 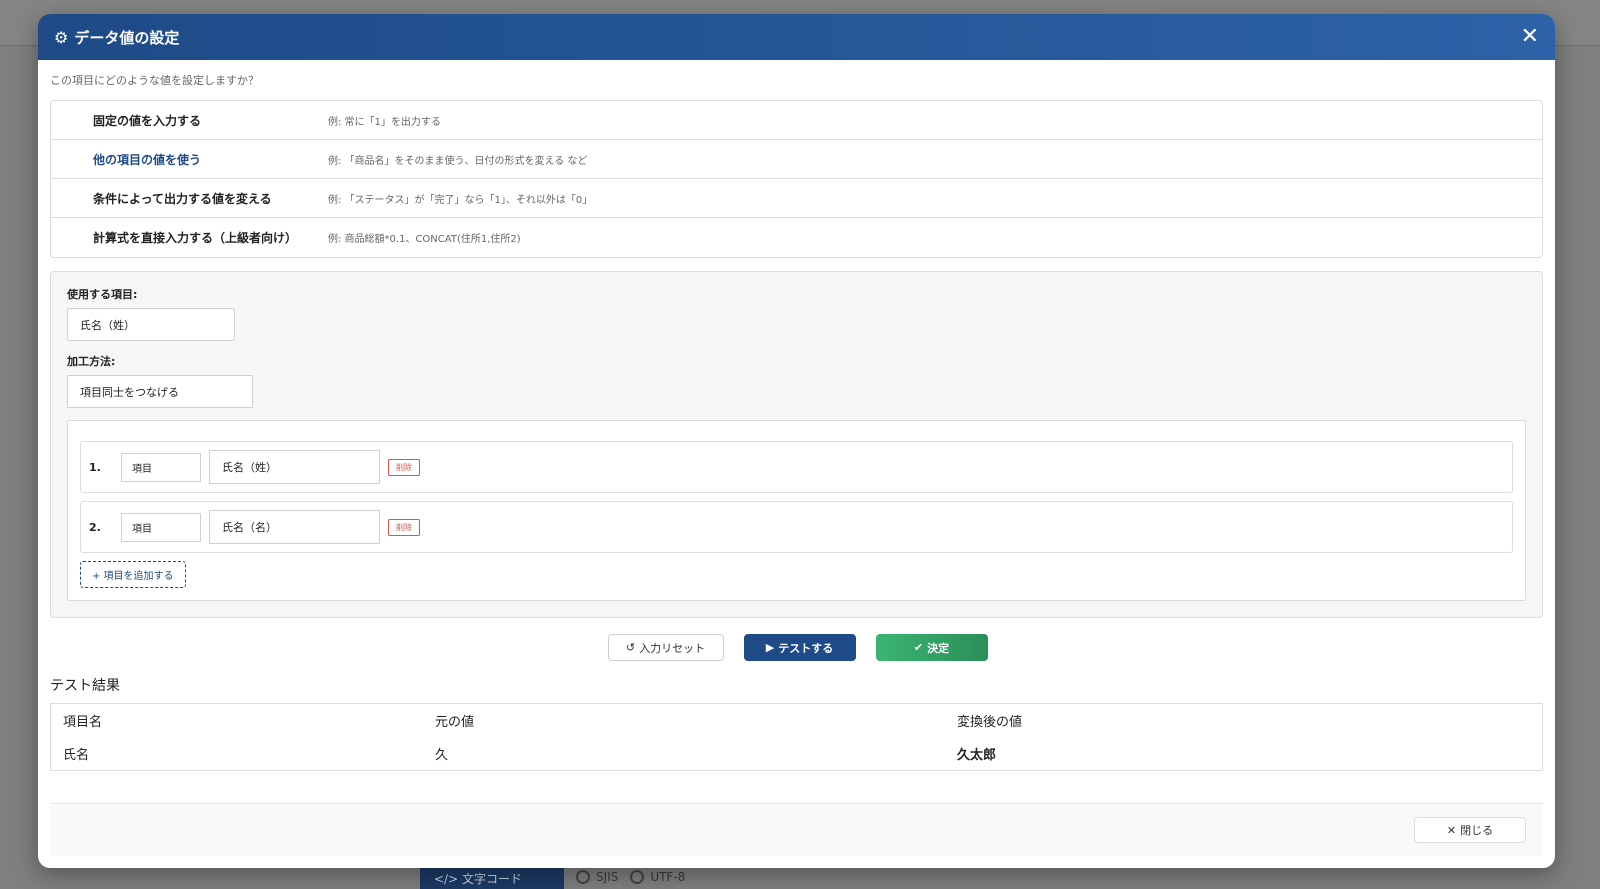 What do you see at coordinates (460, 200) in the screenshot?
I see `option-example: 例: 「ステータス」が「完了」なら「1」、それ以外は「0」` at bounding box center [460, 200].